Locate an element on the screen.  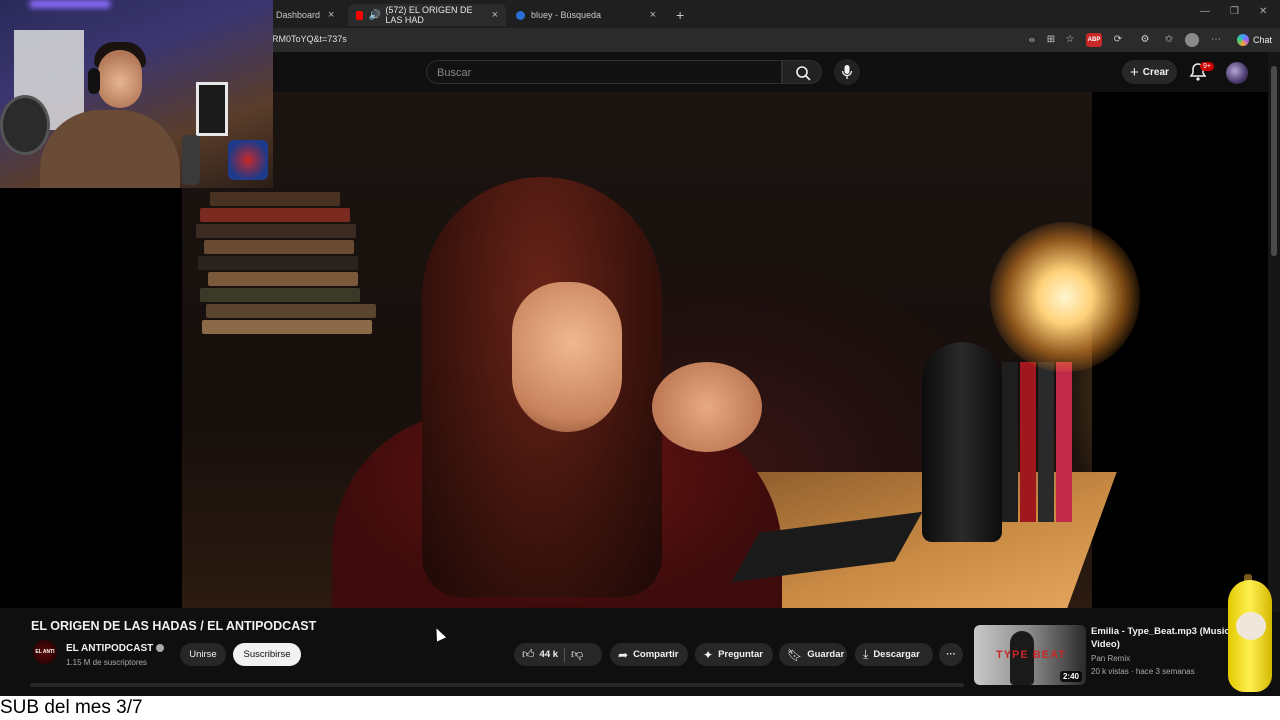
scrollbar-thumb is located at coordinates (1274, 161).